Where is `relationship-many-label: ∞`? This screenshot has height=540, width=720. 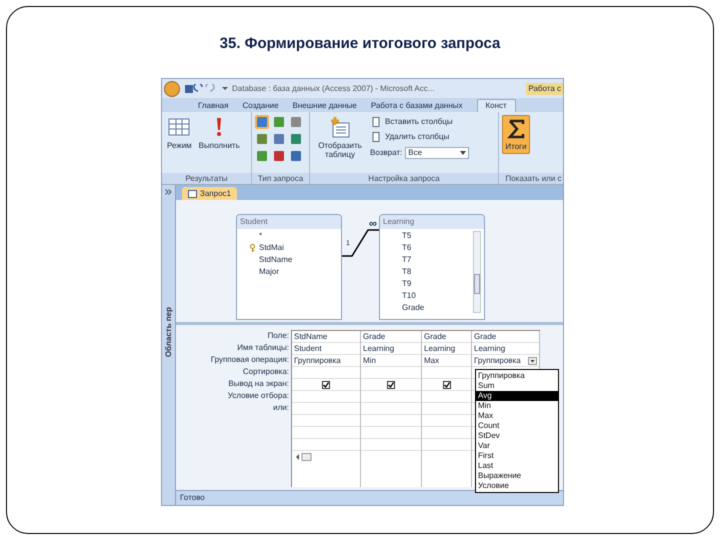
relationship-many-label: ∞ is located at coordinates (373, 224).